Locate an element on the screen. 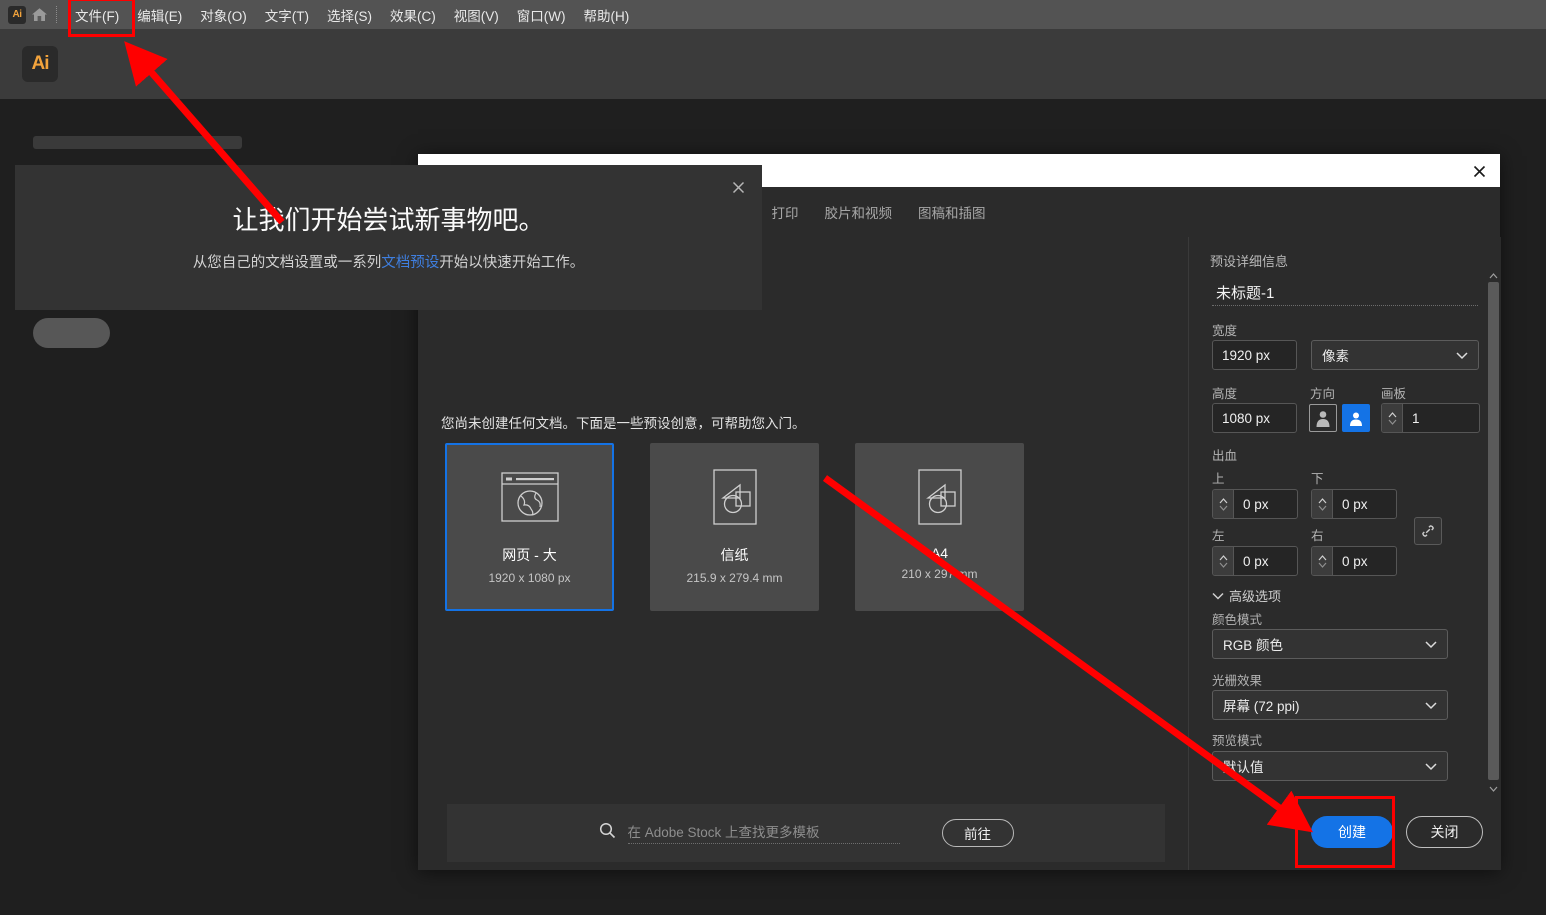  banner-body: 从您自己的文档设置或一系列文档预设开始以快速开始工作。 is located at coordinates (388, 261).